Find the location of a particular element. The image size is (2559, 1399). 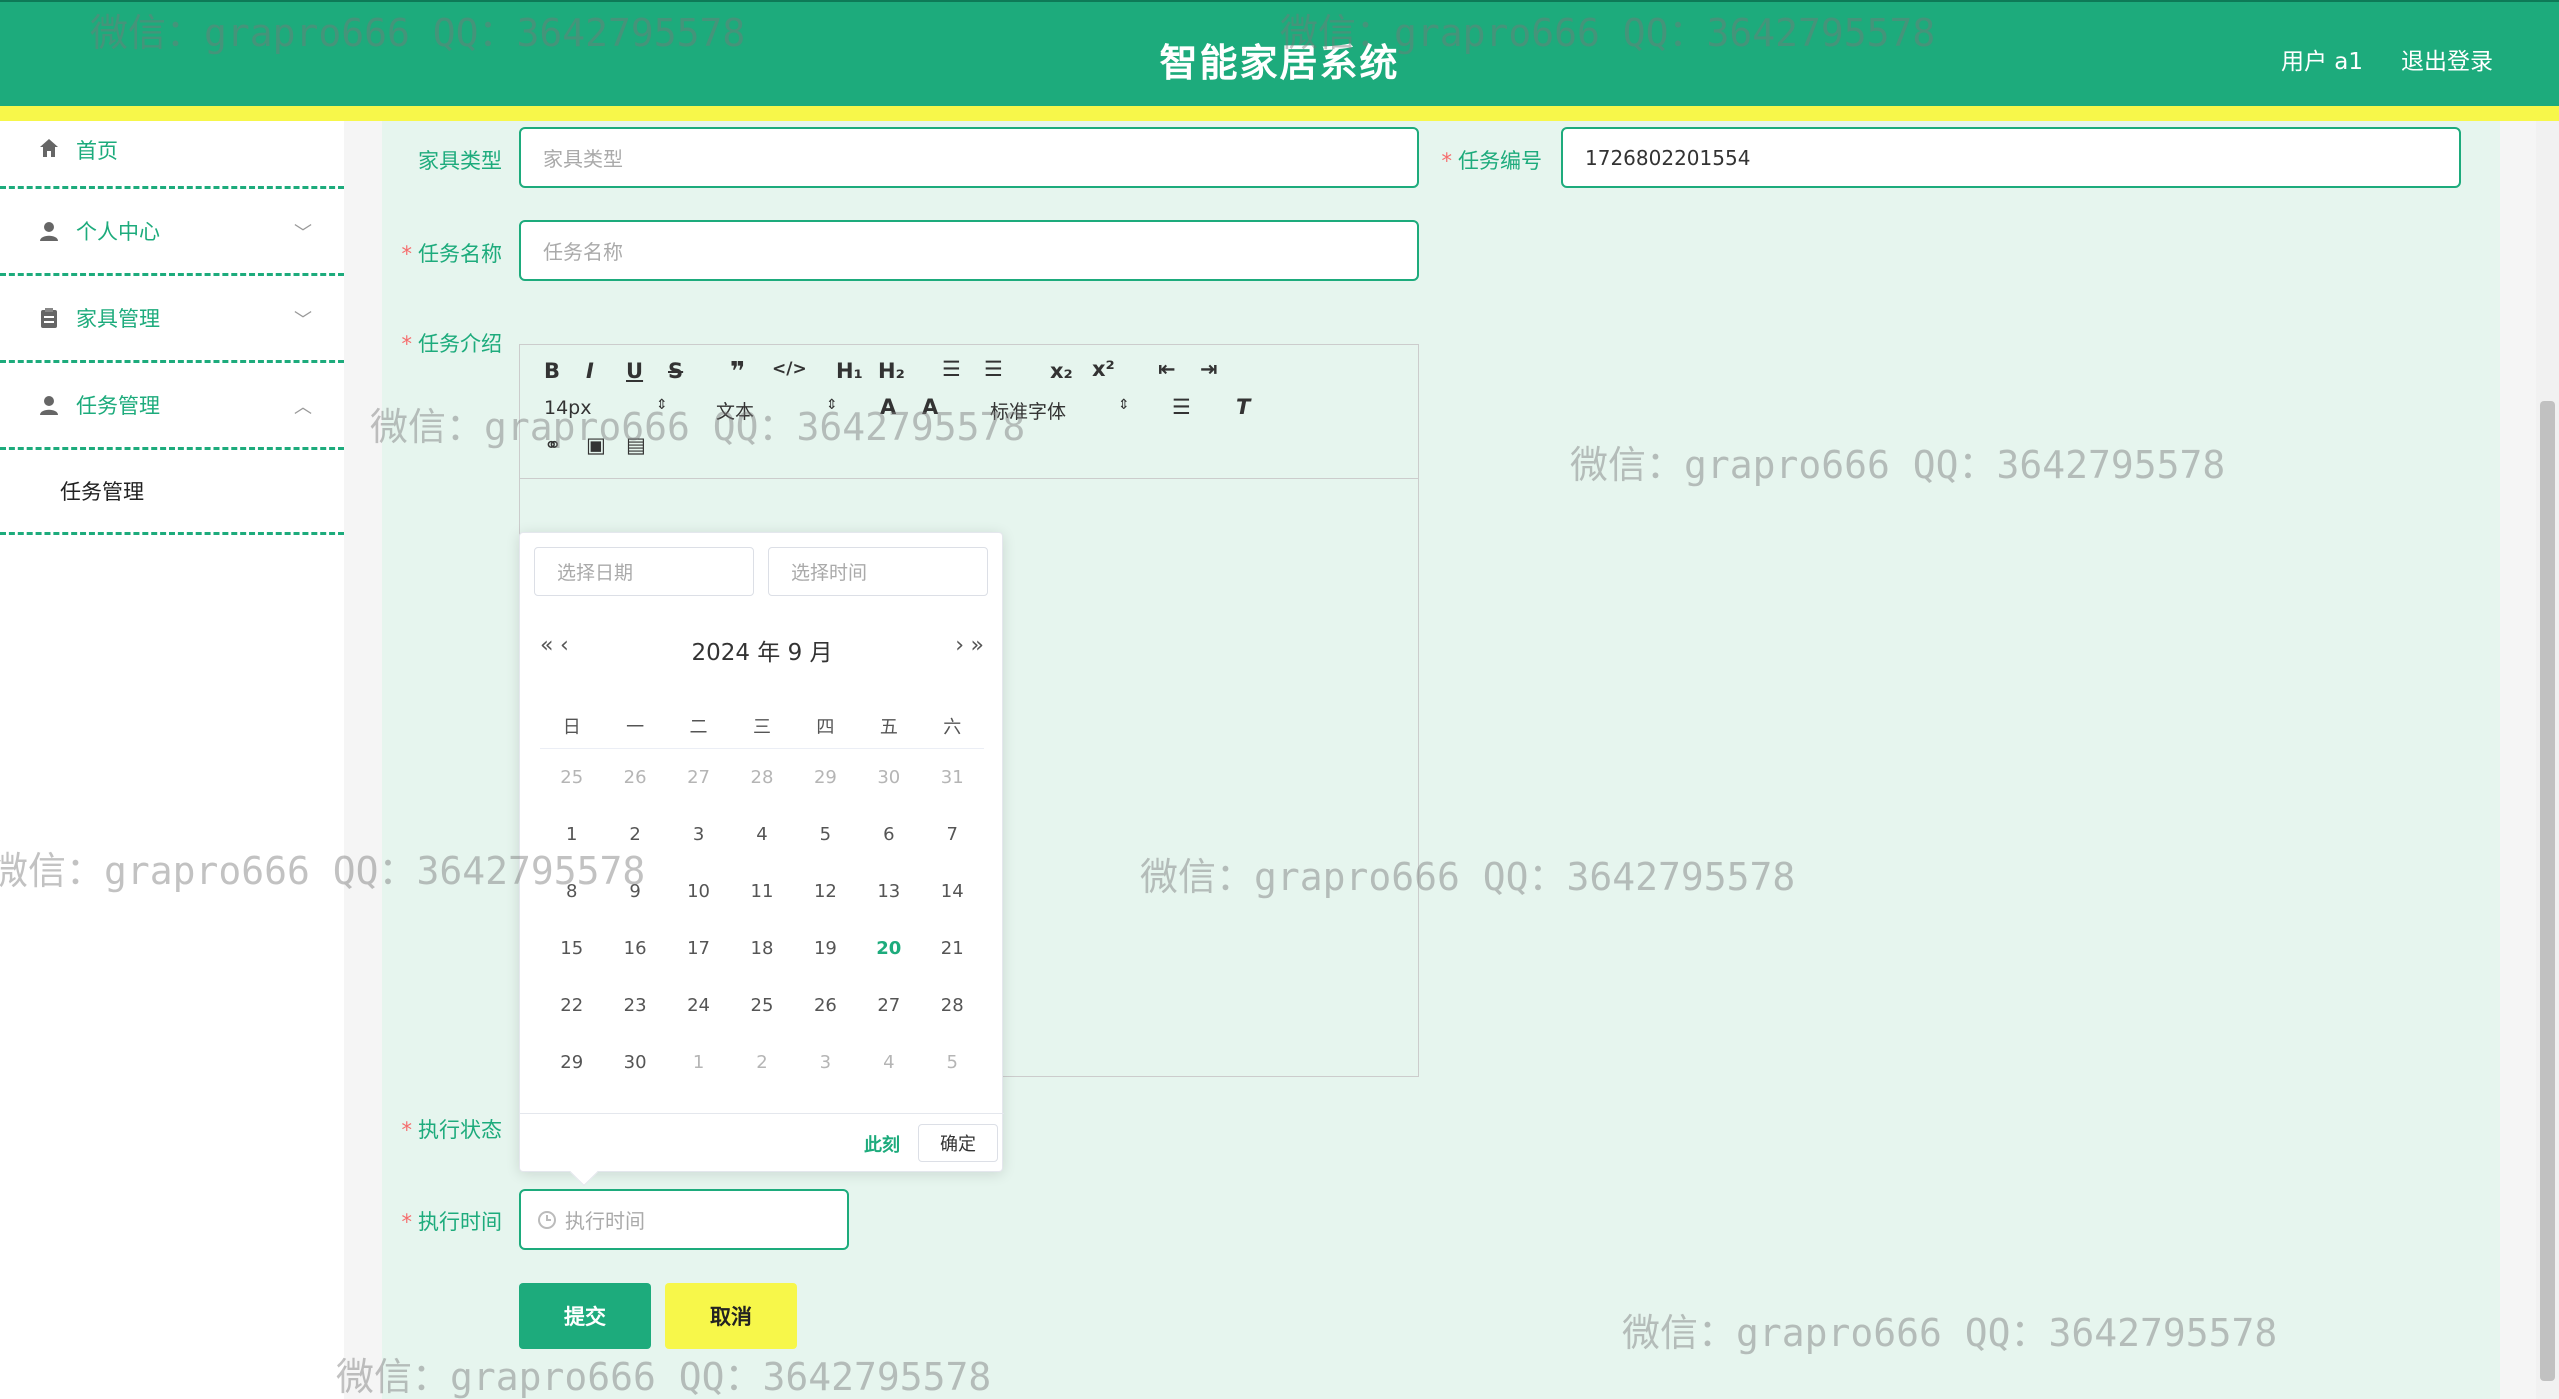

text-style-select: 文本 is located at coordinates (735, 410).